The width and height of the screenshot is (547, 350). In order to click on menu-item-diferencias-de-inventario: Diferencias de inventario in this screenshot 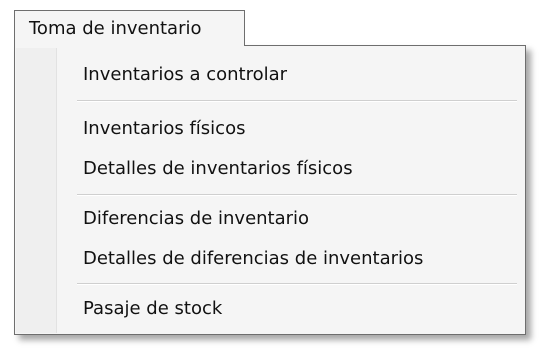, I will do `click(300, 219)`.